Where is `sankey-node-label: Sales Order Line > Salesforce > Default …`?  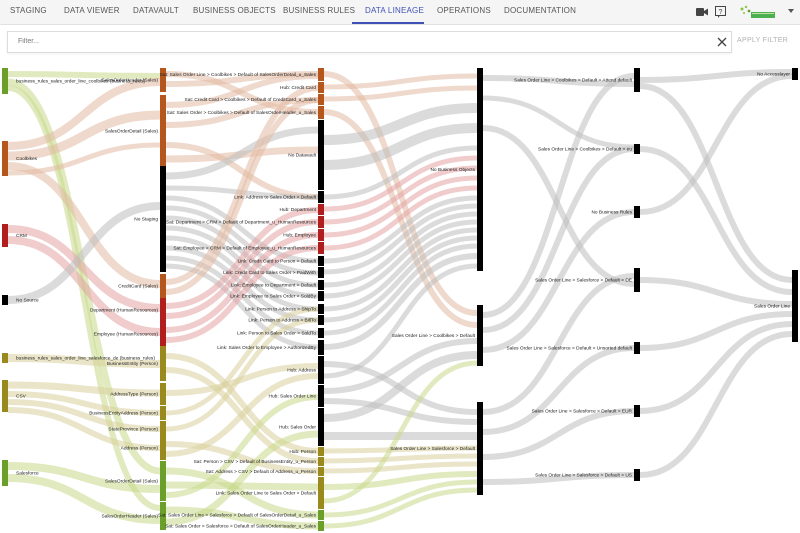 sankey-node-label: Sales Order Line > Salesforce > Default … is located at coordinates (570, 349).